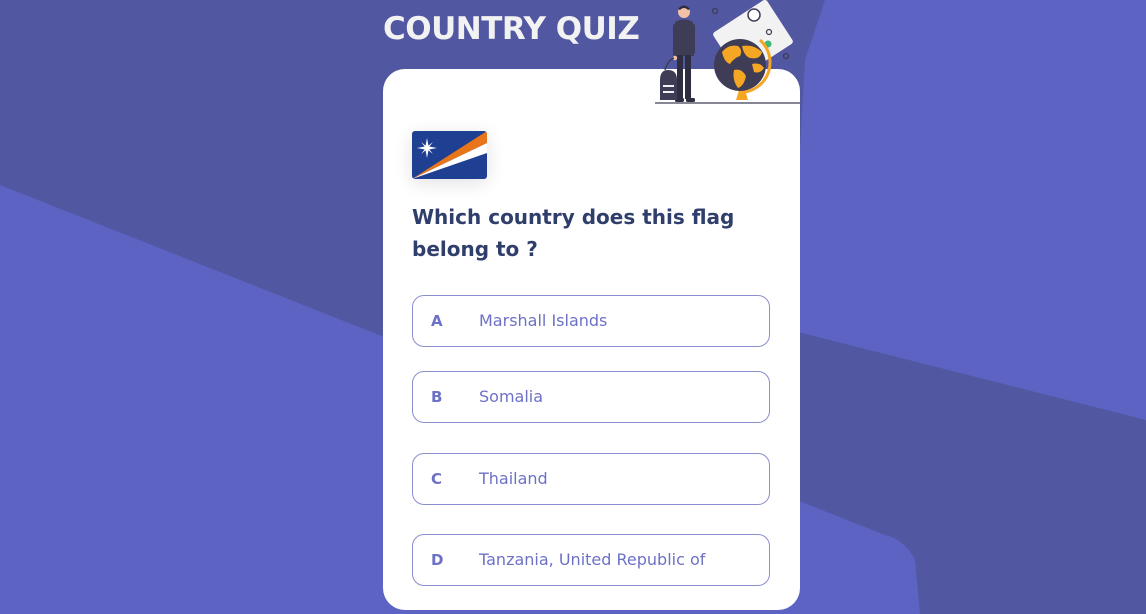 The width and height of the screenshot is (1146, 614). I want to click on question-text: Which country does this flag belong to ?, so click(573, 233).